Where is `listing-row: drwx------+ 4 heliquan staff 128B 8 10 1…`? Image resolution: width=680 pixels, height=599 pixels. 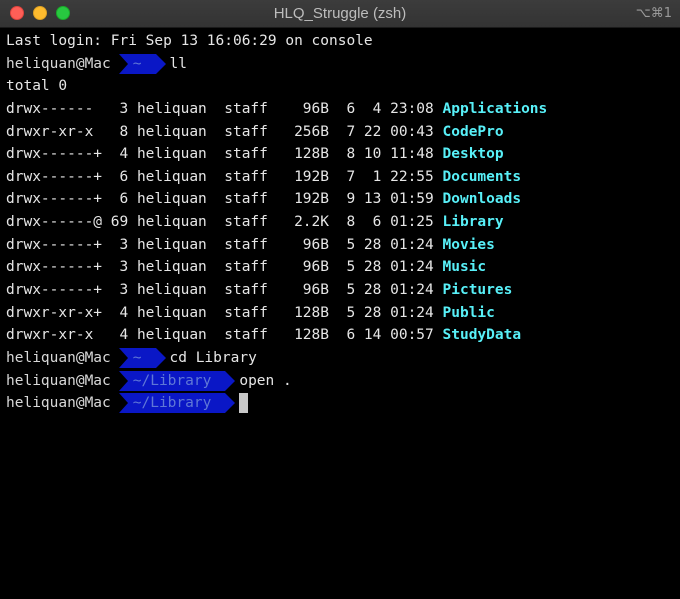
listing-row: drwx------+ 4 heliquan staff 128B 8 10 1… is located at coordinates (341, 154).